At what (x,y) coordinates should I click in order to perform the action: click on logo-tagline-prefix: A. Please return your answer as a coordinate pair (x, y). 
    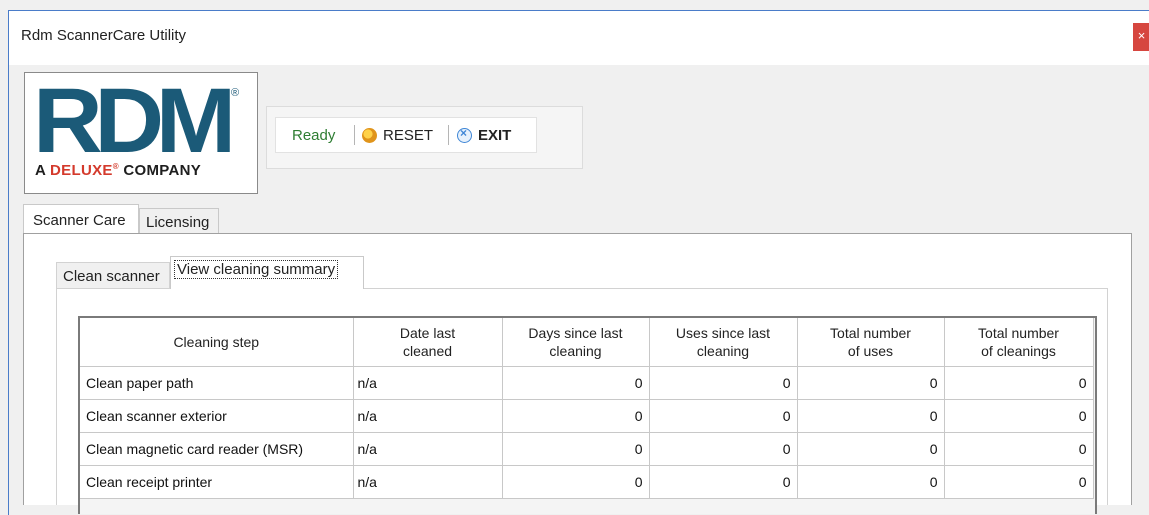
    Looking at the image, I should click on (43, 170).